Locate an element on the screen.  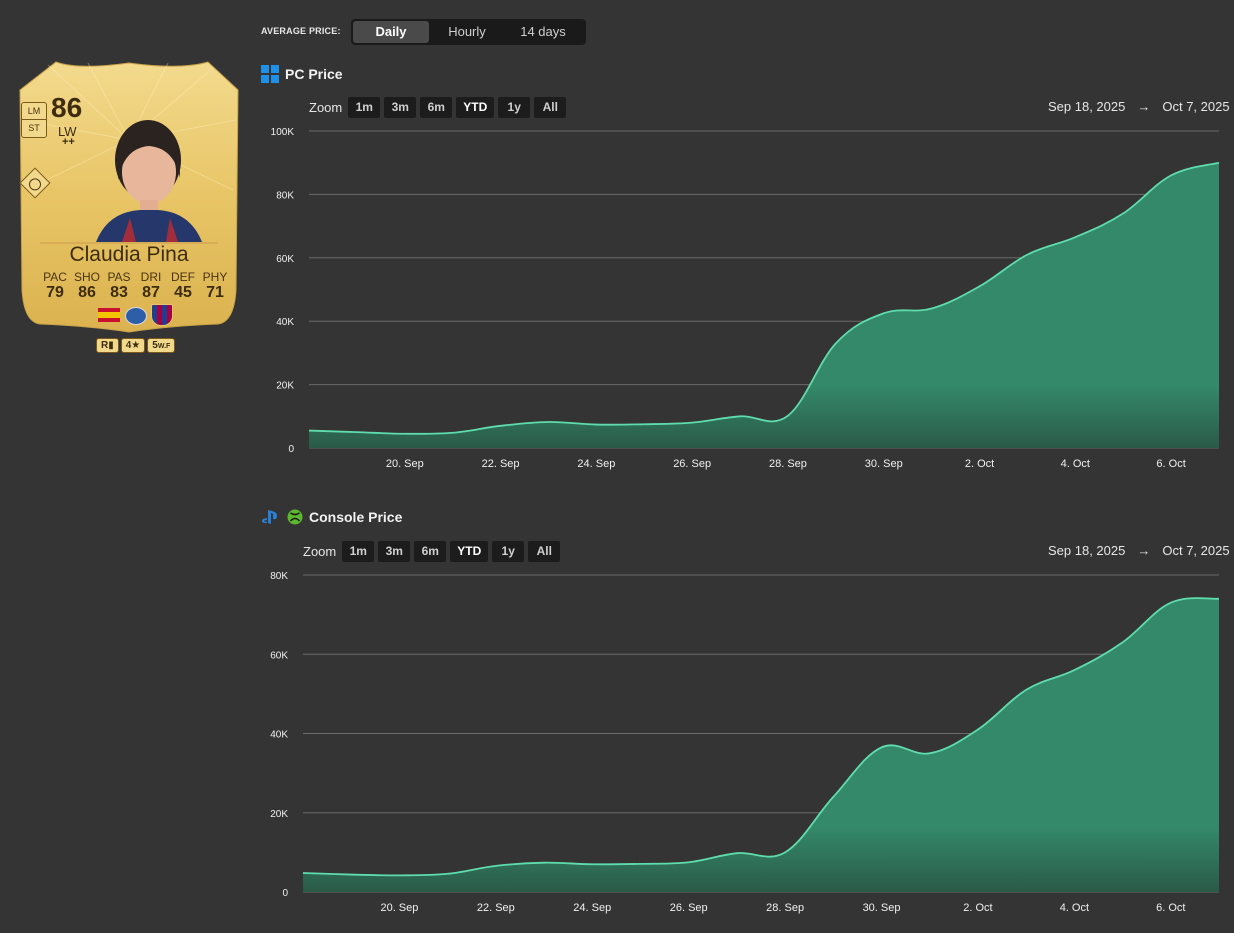
spain-flag-icon is located at coordinates (109, 315).